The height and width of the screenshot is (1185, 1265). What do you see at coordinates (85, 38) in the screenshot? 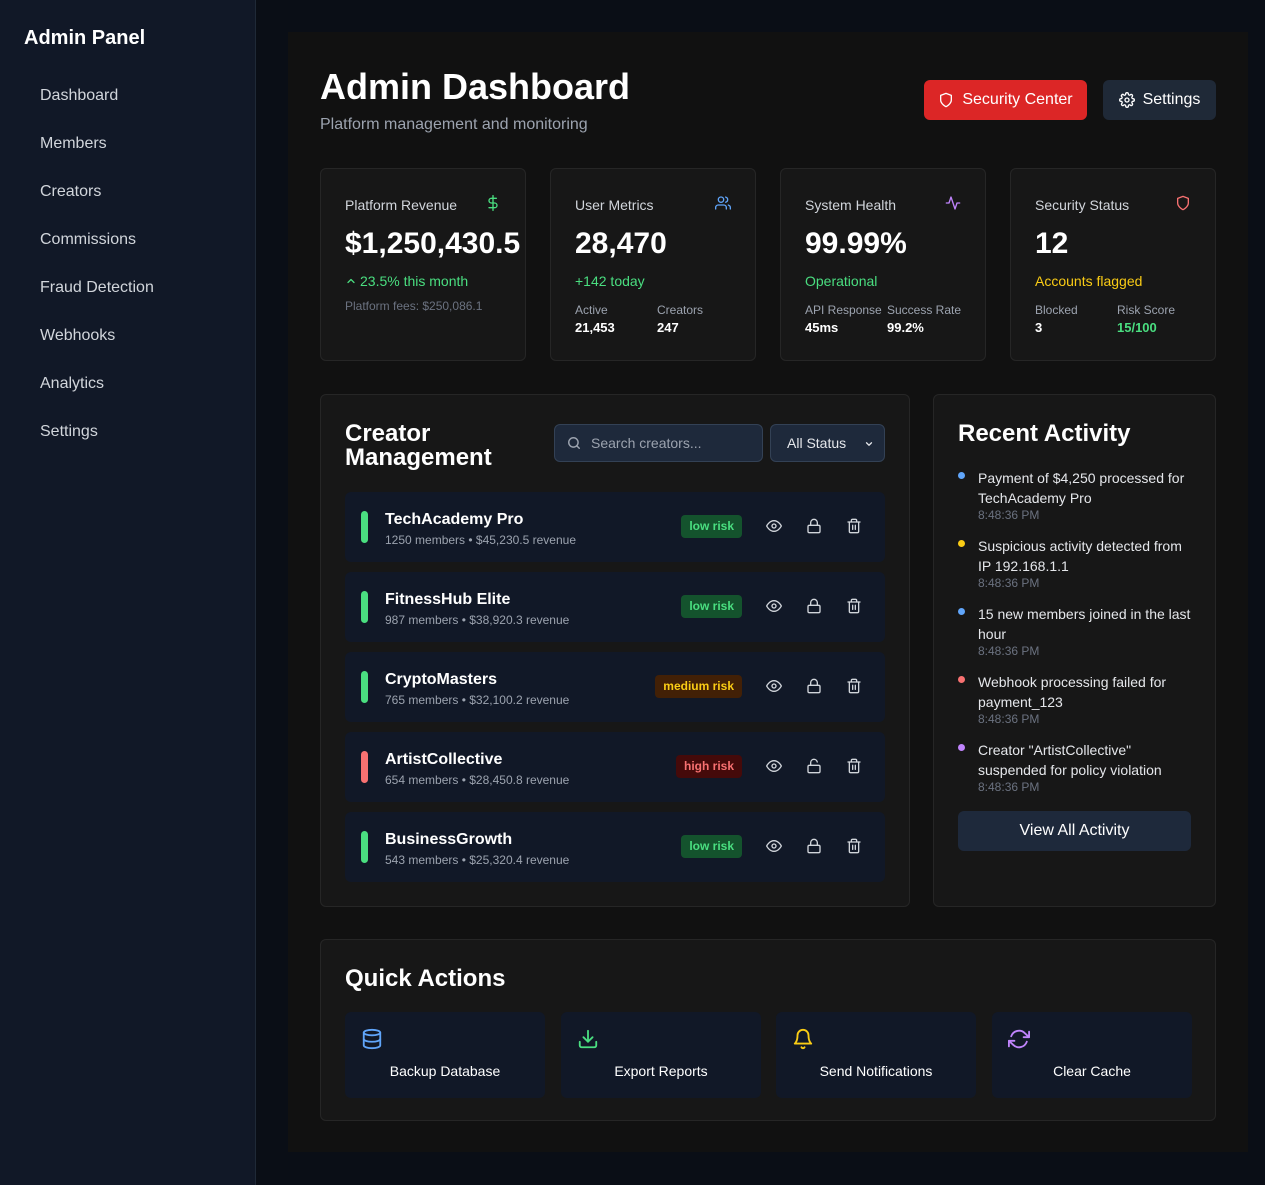
I see `brand-title: Admin Panel` at bounding box center [85, 38].